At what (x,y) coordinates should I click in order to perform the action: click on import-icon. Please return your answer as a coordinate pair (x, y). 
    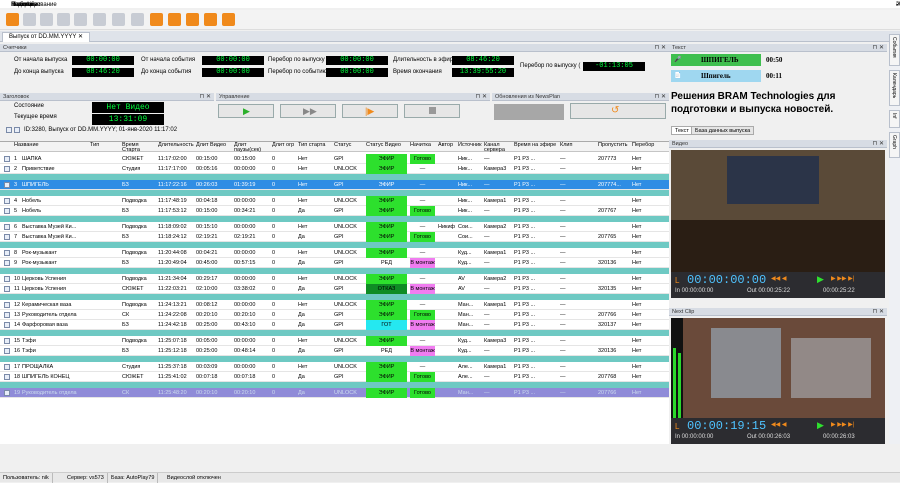
    Looking at the image, I should click on (210, 19).